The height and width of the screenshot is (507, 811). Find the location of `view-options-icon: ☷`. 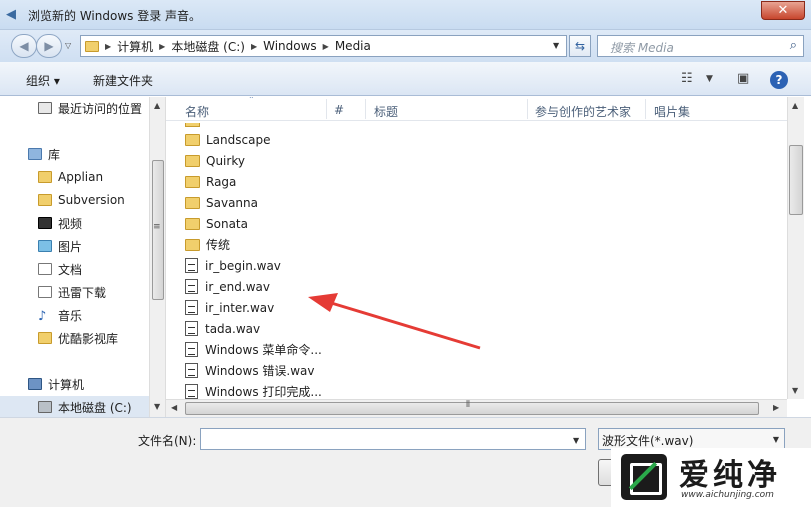

view-options-icon: ☷ is located at coordinates (687, 78).